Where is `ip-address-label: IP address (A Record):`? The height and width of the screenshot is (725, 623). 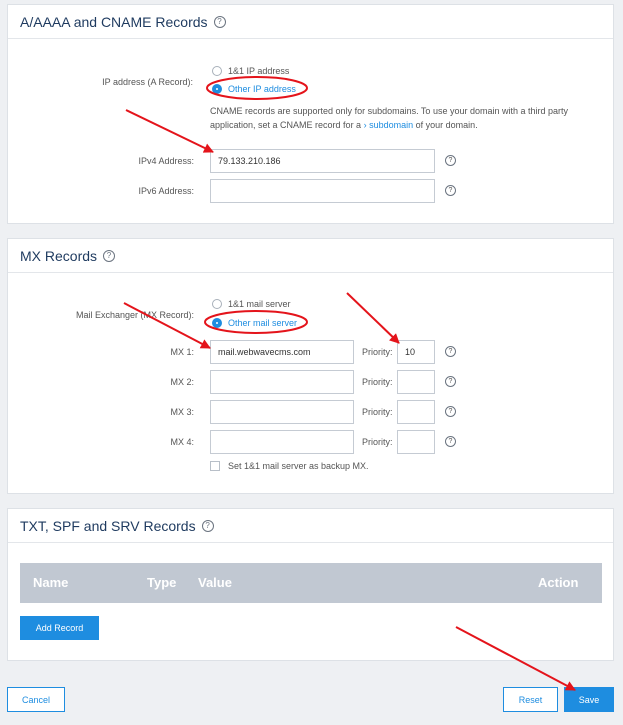
ip-address-label: IP address (A Record): is located at coordinates (147, 82).